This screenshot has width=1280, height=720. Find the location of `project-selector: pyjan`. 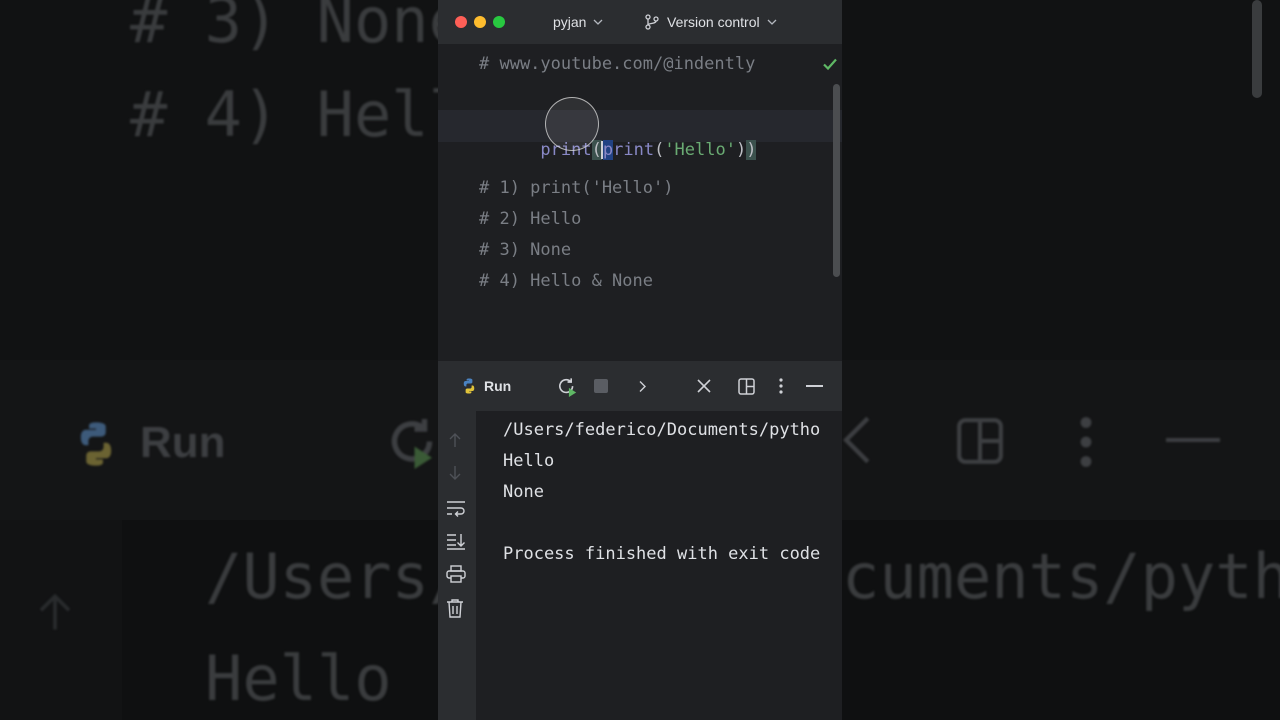

project-selector: pyjan is located at coordinates (578, 22).